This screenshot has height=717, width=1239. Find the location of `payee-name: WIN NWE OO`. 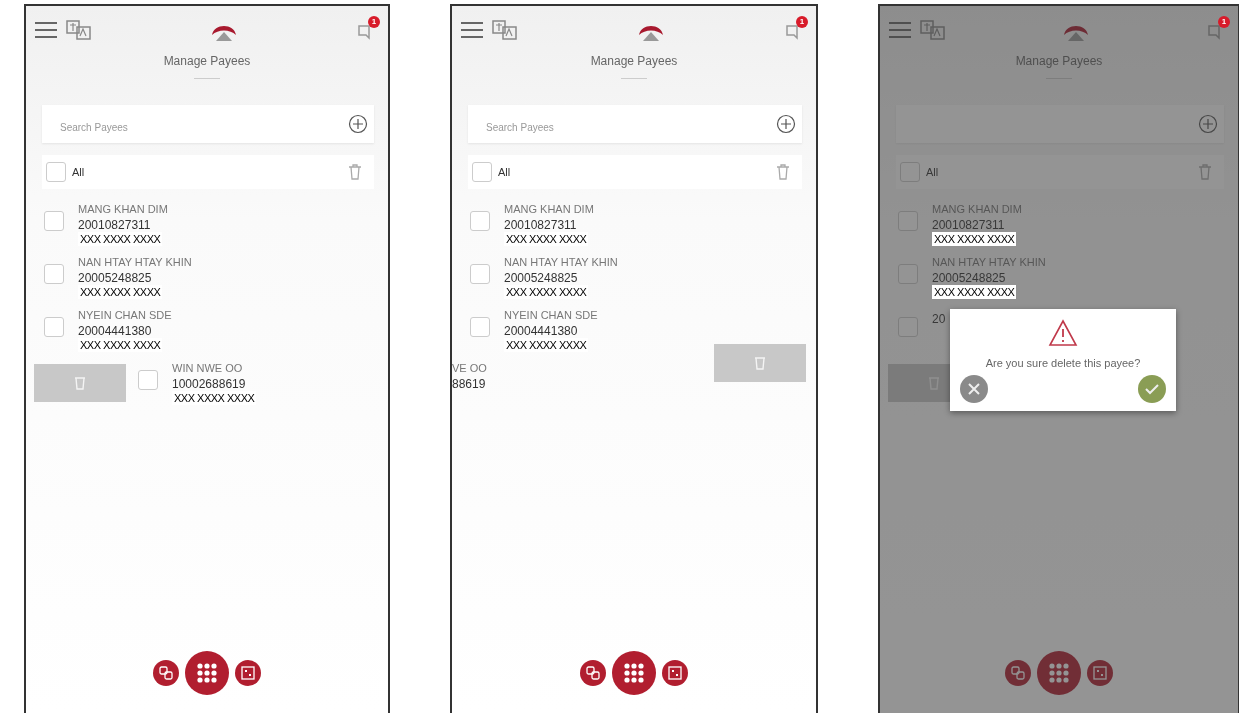

payee-name: WIN NWE OO is located at coordinates (208, 368).